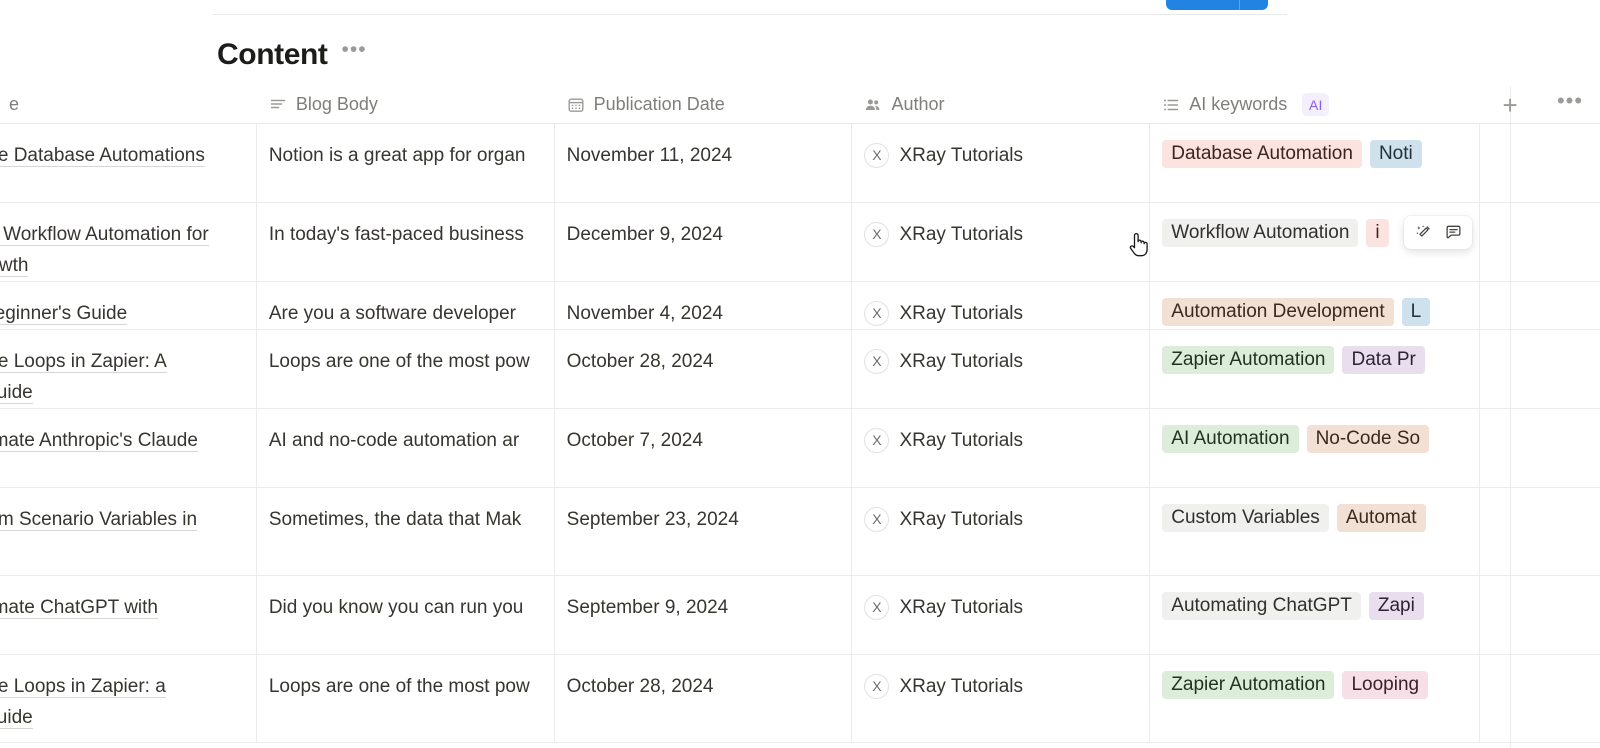  What do you see at coordinates (1230, 439) in the screenshot?
I see `tag-pill: AI Automation` at bounding box center [1230, 439].